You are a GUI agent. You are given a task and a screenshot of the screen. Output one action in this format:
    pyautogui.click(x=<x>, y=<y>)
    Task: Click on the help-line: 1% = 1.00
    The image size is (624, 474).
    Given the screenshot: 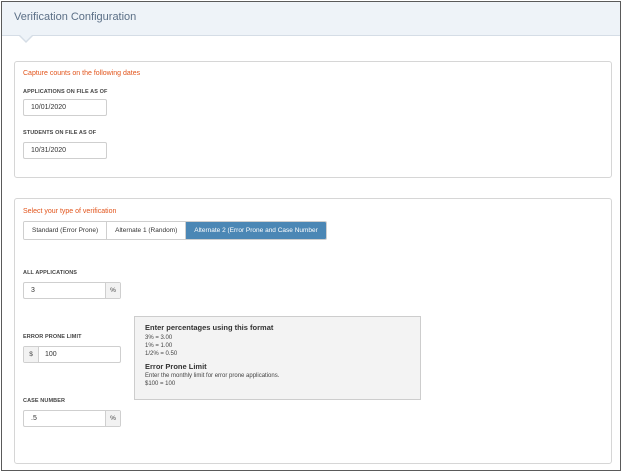 What is the action you would take?
    pyautogui.click(x=159, y=346)
    